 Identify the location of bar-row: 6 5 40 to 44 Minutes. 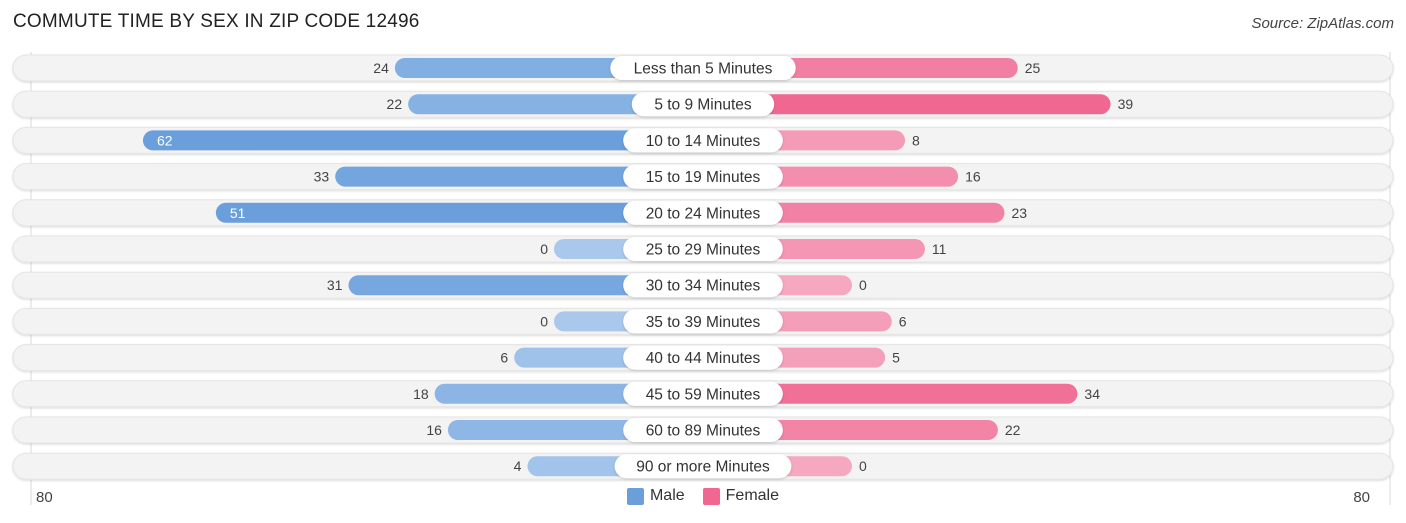
(703, 358).